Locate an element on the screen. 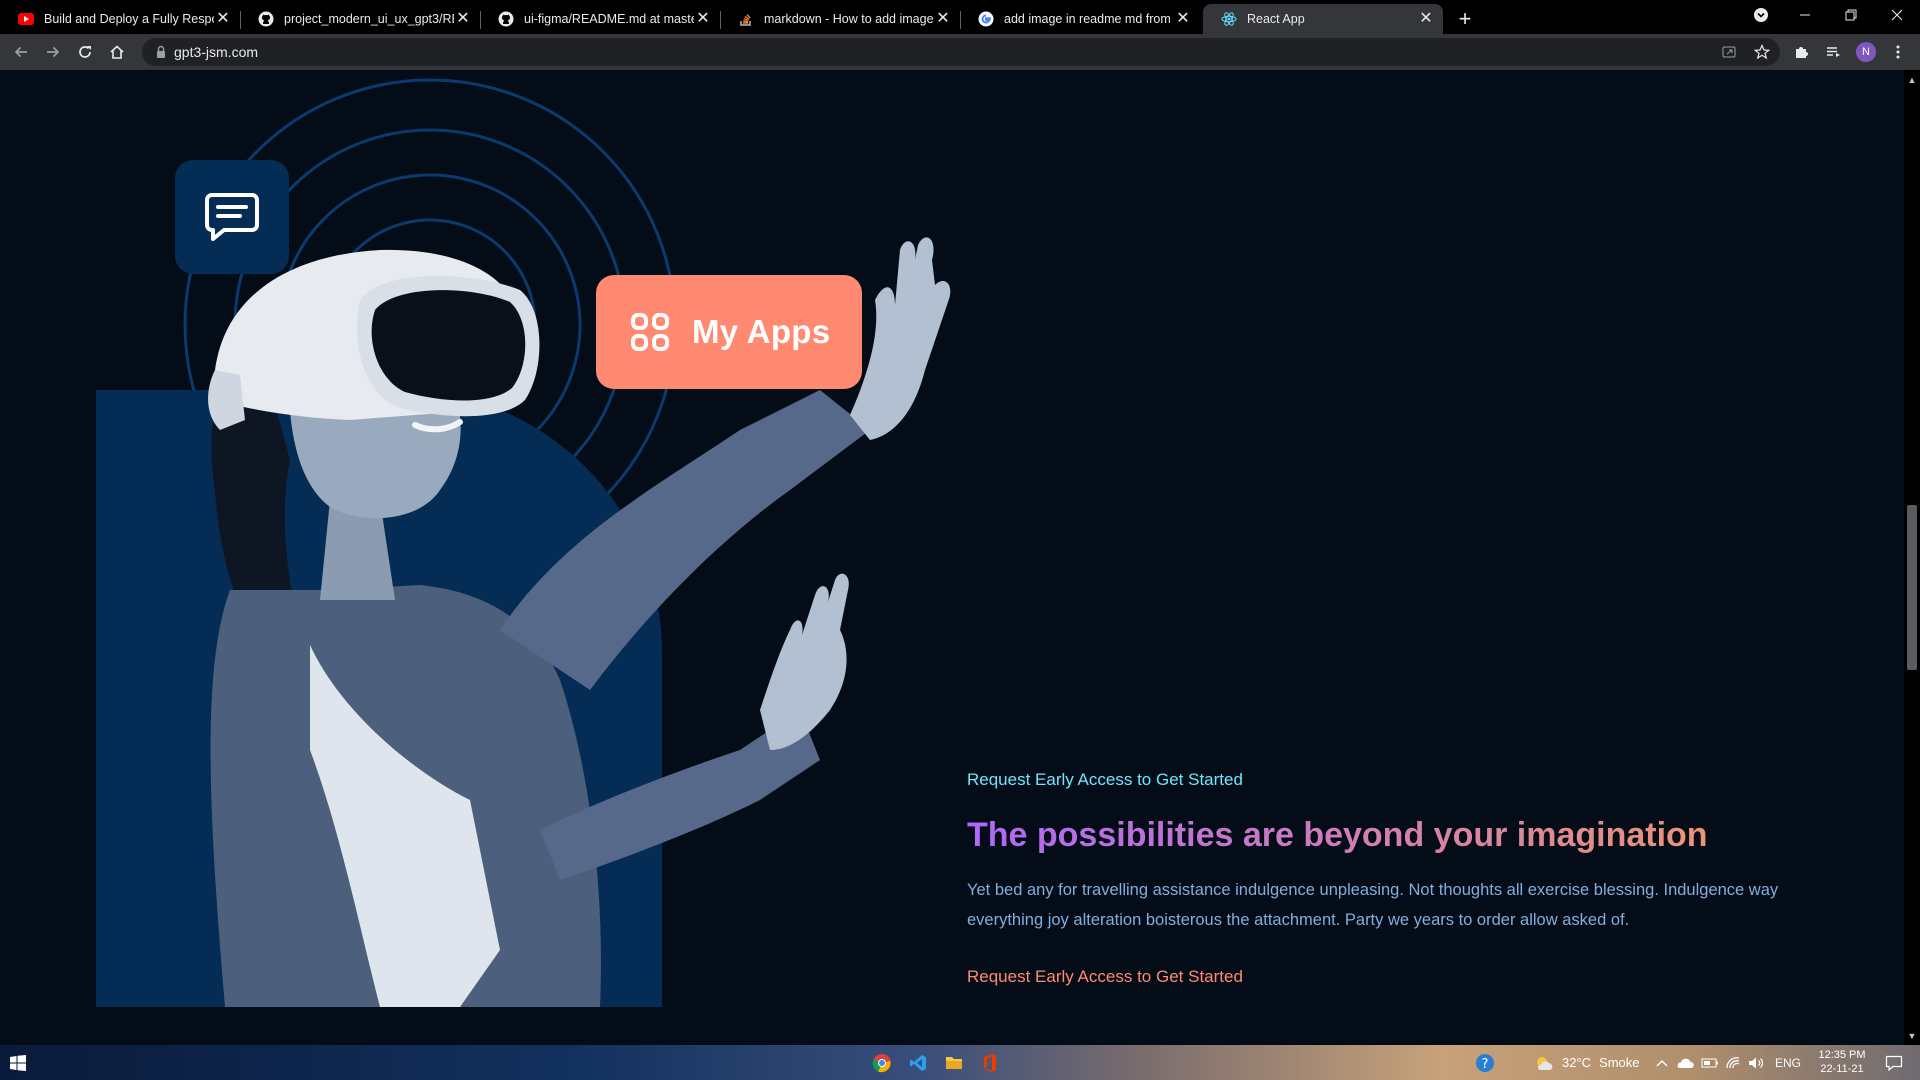 This screenshot has width=1920, height=1080. chat-tile is located at coordinates (232, 217).